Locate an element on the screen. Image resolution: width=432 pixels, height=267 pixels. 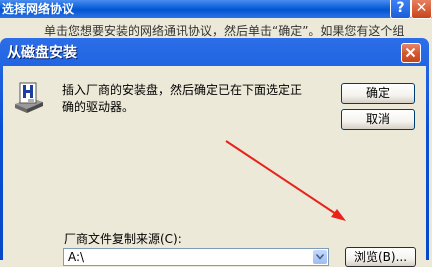
source-path-combobox: A:\ is located at coordinates (196, 257).